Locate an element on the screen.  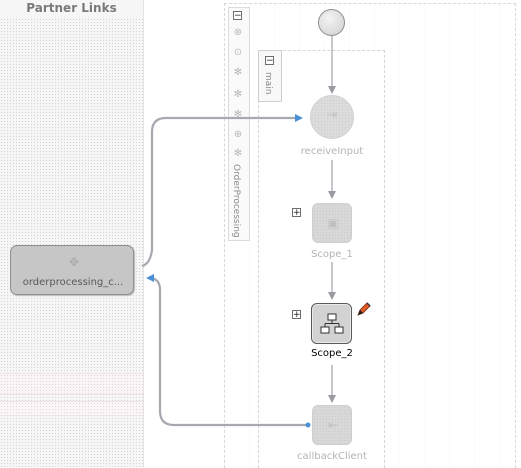
scope2-activity is located at coordinates (331, 323).